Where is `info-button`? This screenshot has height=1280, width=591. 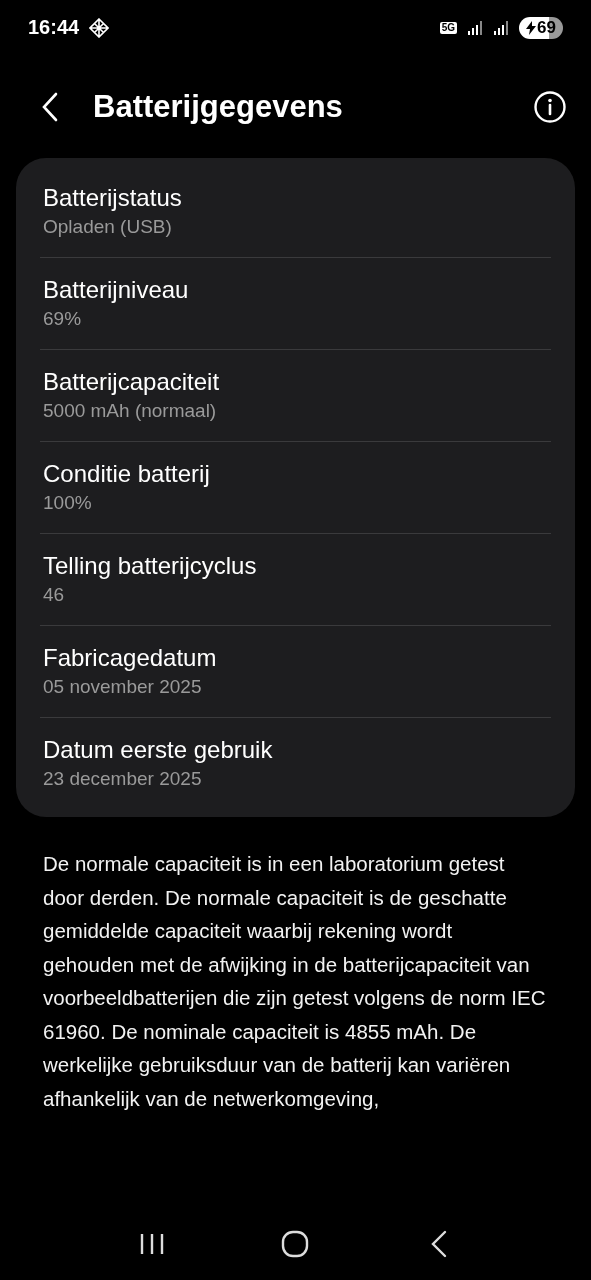
info-button is located at coordinates (550, 106).